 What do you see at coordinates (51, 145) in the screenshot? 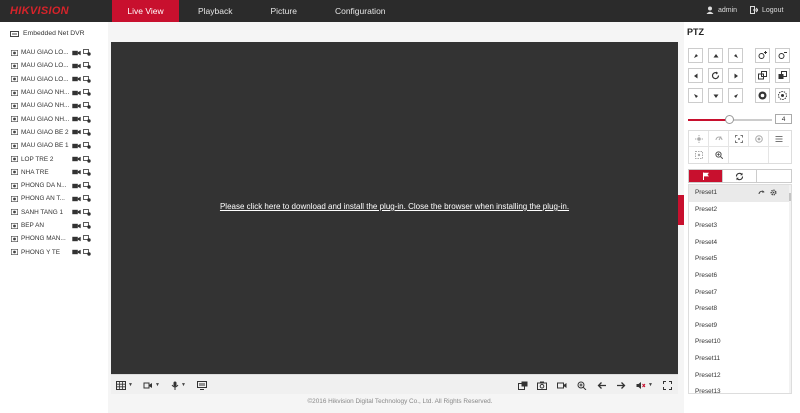
I see `channel-item: MAU GIAO BE 1` at bounding box center [51, 145].